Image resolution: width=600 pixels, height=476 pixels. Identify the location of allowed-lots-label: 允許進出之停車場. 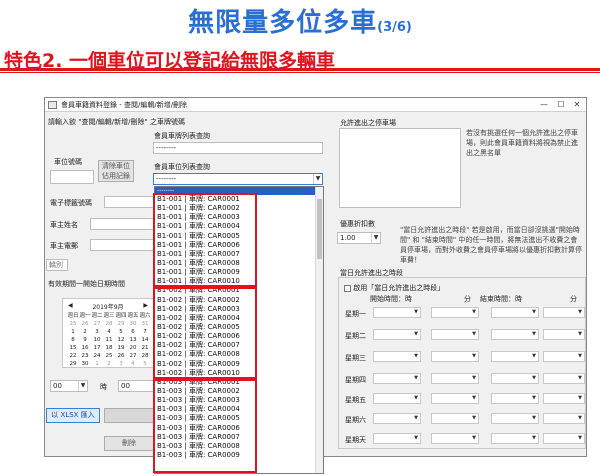
(368, 123).